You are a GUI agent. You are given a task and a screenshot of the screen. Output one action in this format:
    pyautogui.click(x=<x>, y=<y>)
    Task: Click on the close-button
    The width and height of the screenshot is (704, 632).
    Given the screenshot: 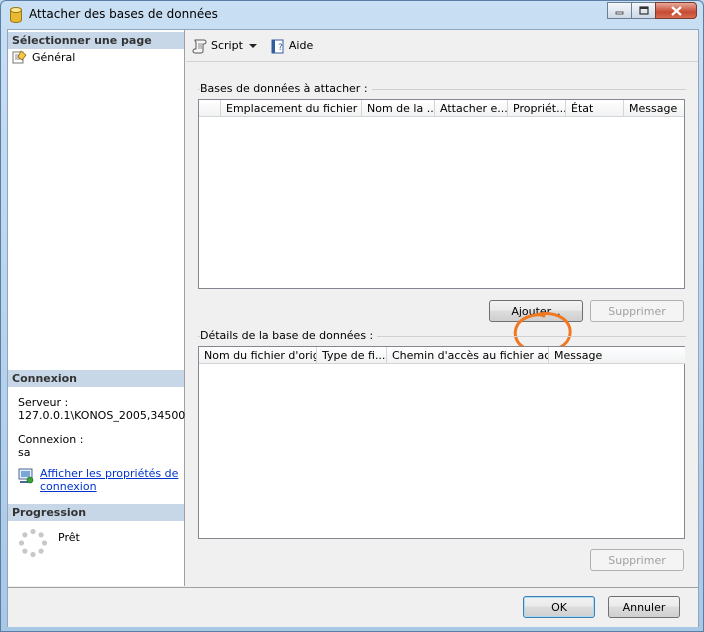 What is the action you would take?
    pyautogui.click(x=676, y=10)
    